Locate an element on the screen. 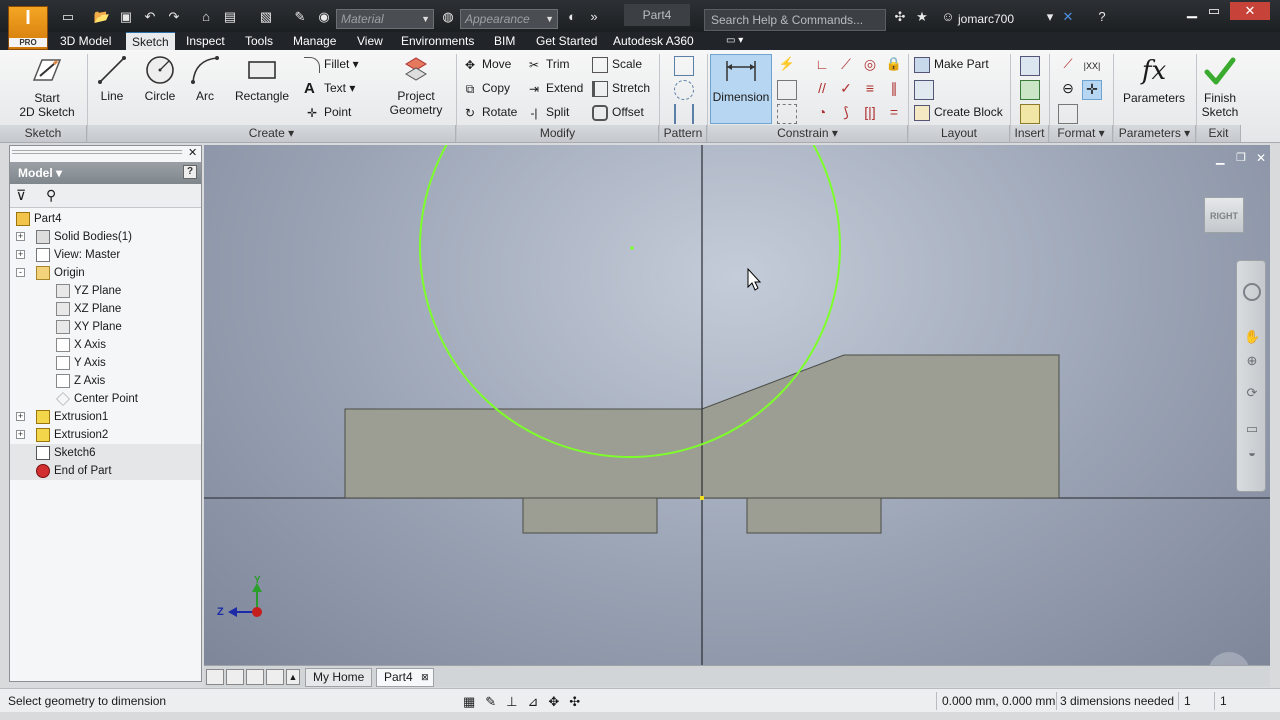 The width and height of the screenshot is (1280, 720). tree-node: End of Part is located at coordinates (105, 471).